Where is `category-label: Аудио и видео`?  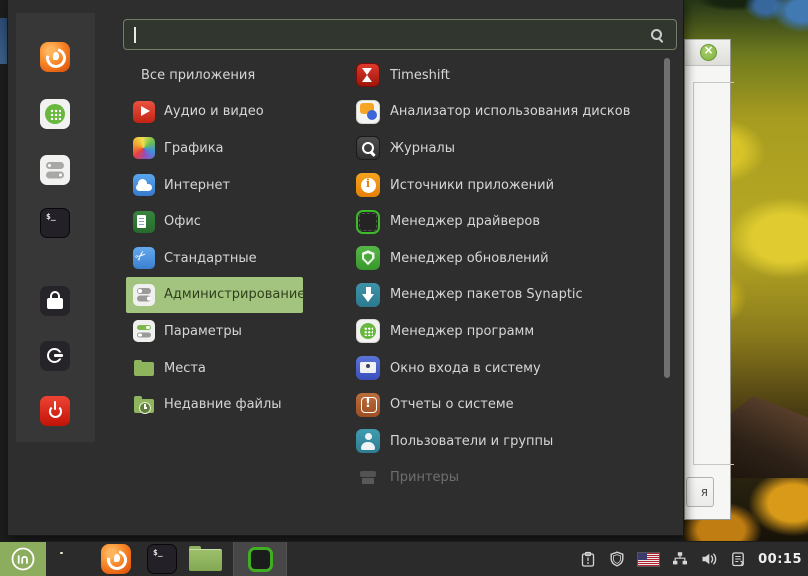
category-label: Аудио и видео is located at coordinates (214, 112).